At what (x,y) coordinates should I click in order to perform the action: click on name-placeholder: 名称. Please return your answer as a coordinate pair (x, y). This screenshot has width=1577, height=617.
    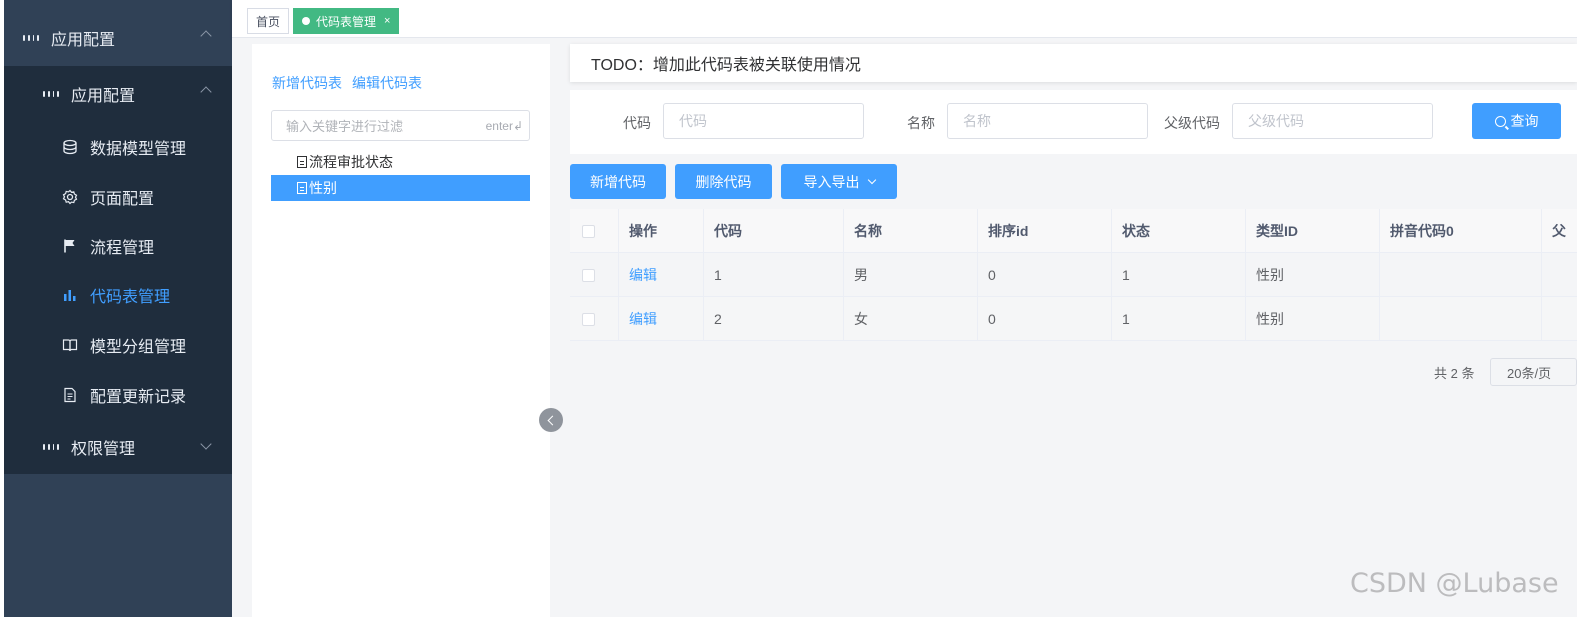
    Looking at the image, I should click on (977, 121).